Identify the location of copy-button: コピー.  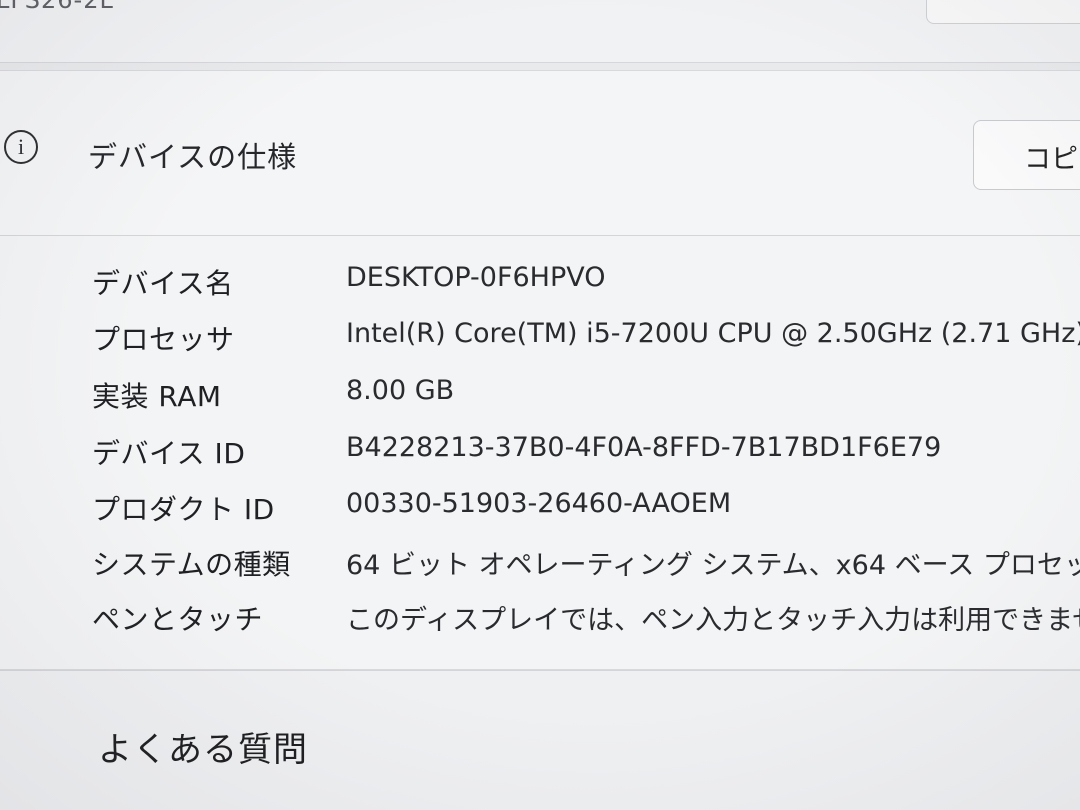
(1026, 155).